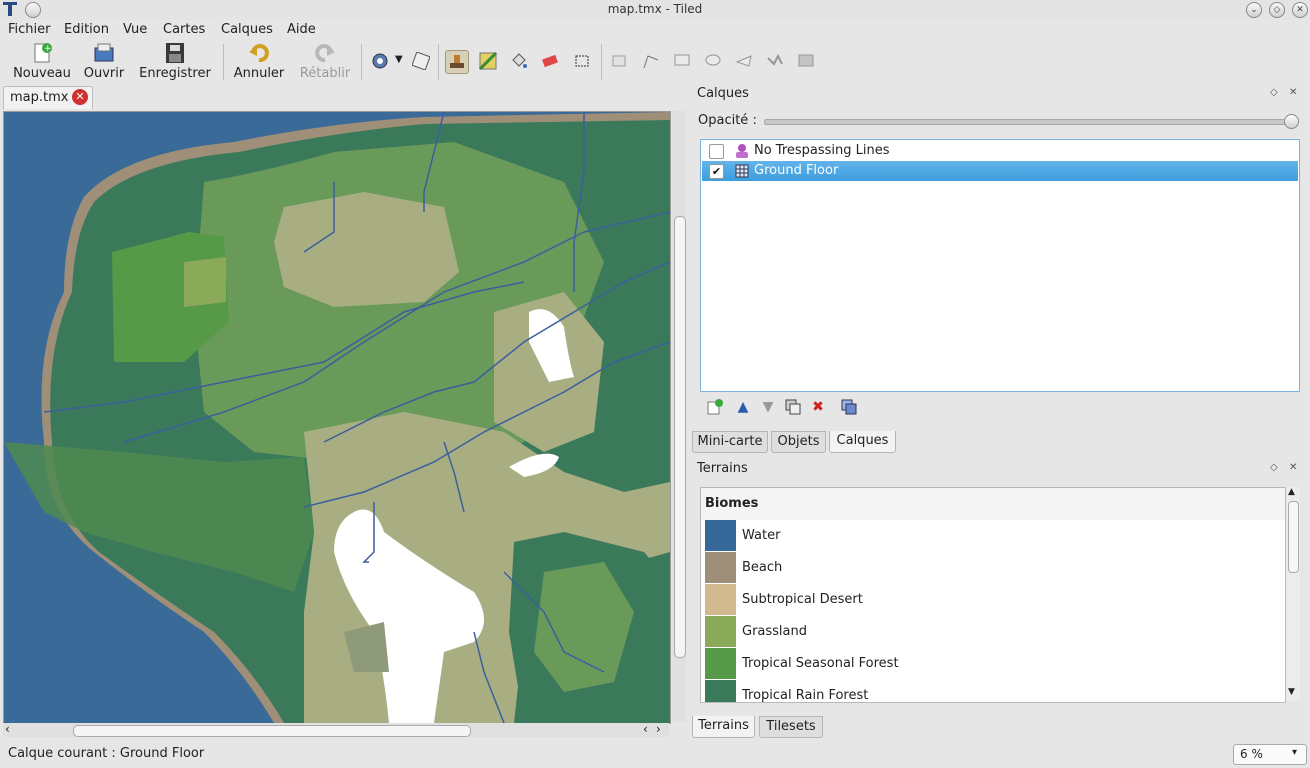  What do you see at coordinates (651, 61) in the screenshot?
I see `edit-polygons-icon` at bounding box center [651, 61].